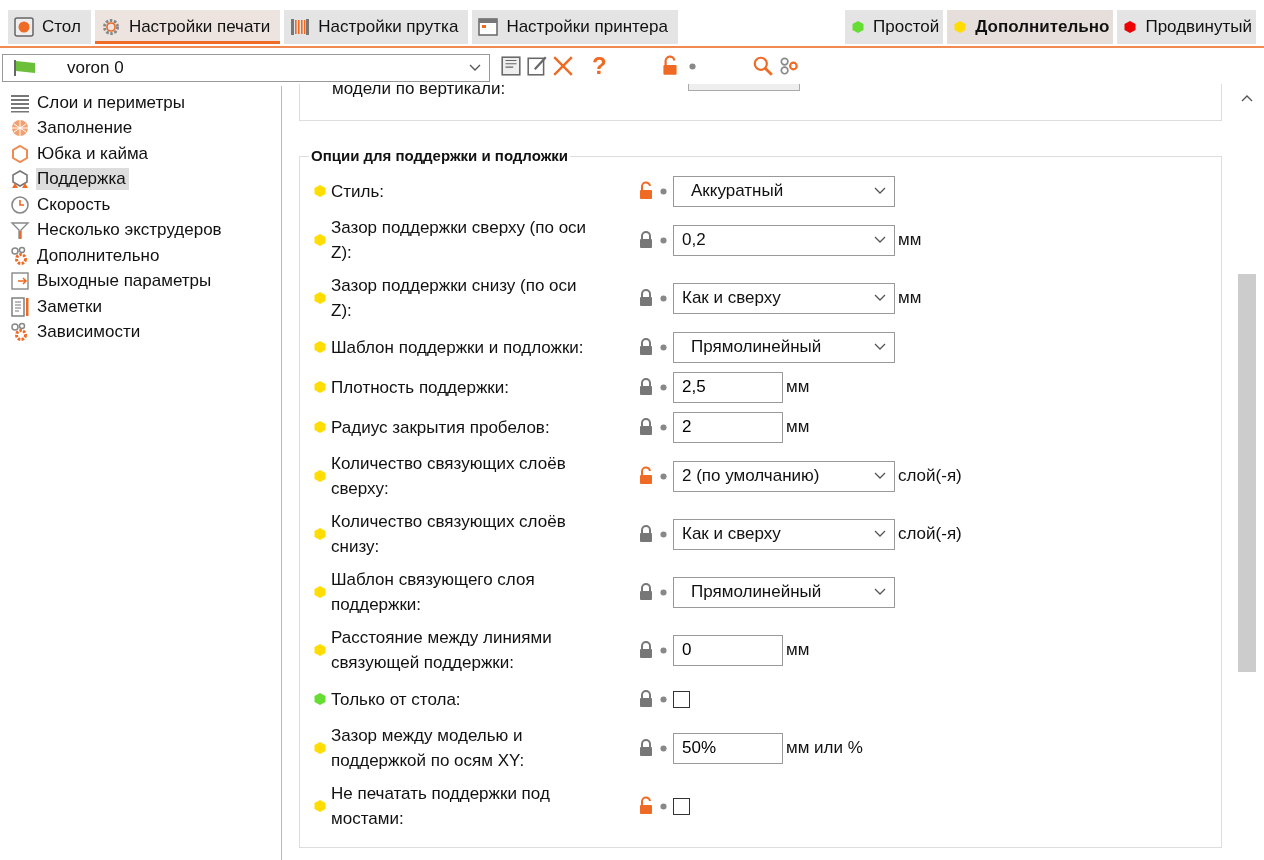 The width and height of the screenshot is (1264, 860). What do you see at coordinates (125, 281) in the screenshot?
I see `sidebar-item: Выходные параметры` at bounding box center [125, 281].